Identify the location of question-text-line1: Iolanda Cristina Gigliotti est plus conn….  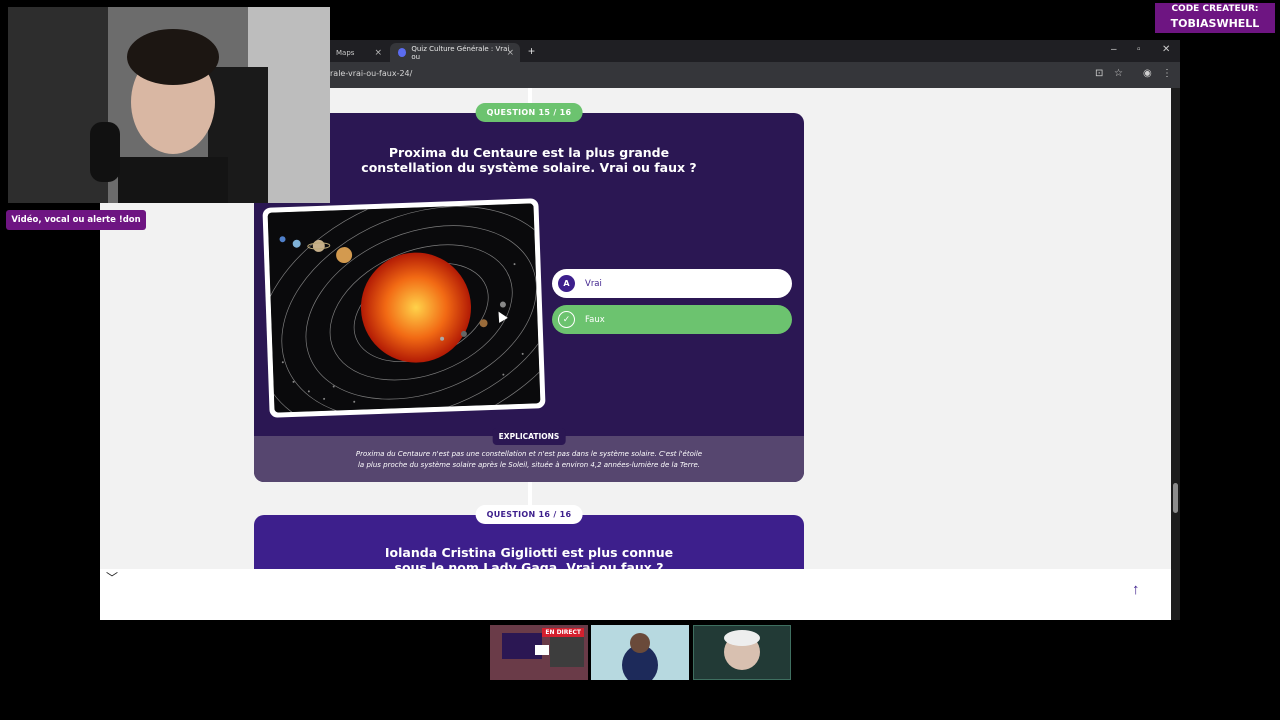
(529, 552).